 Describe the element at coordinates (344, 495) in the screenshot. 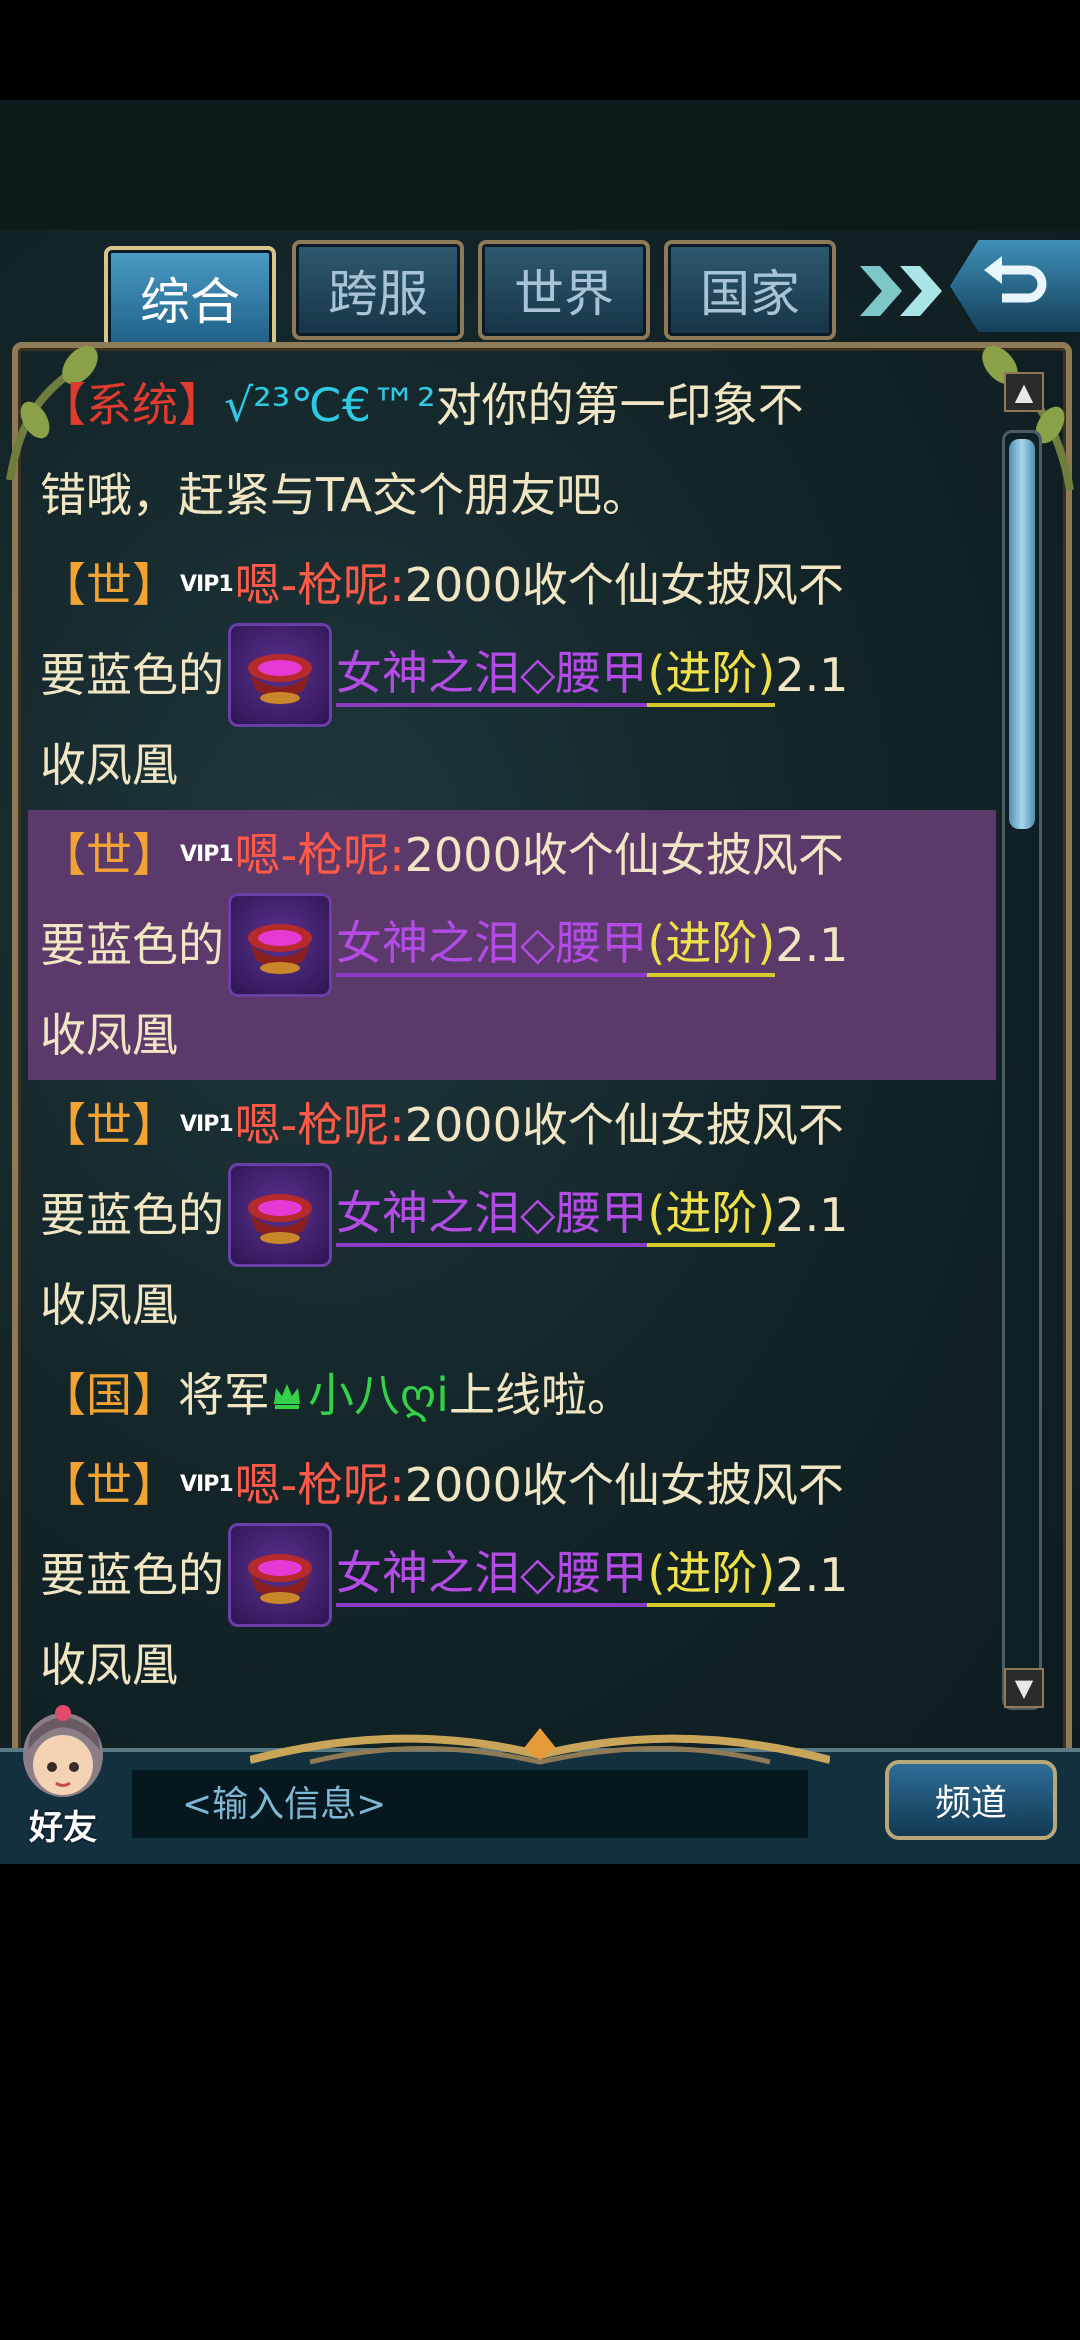

I see `message-text: 错哦，赶紧与TA交个朋友吧。` at that location.